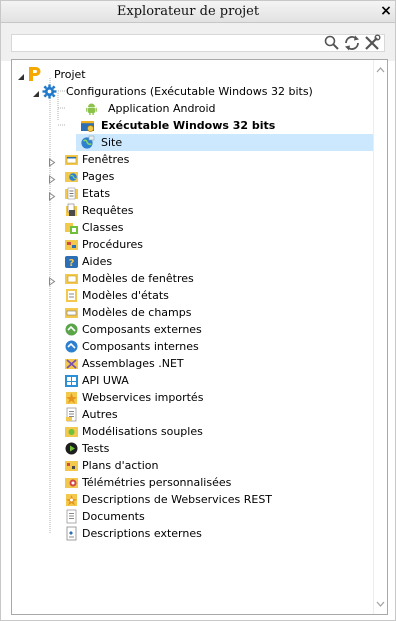 The image size is (396, 621). I want to click on tree-label: Webservices importés, so click(143, 397).